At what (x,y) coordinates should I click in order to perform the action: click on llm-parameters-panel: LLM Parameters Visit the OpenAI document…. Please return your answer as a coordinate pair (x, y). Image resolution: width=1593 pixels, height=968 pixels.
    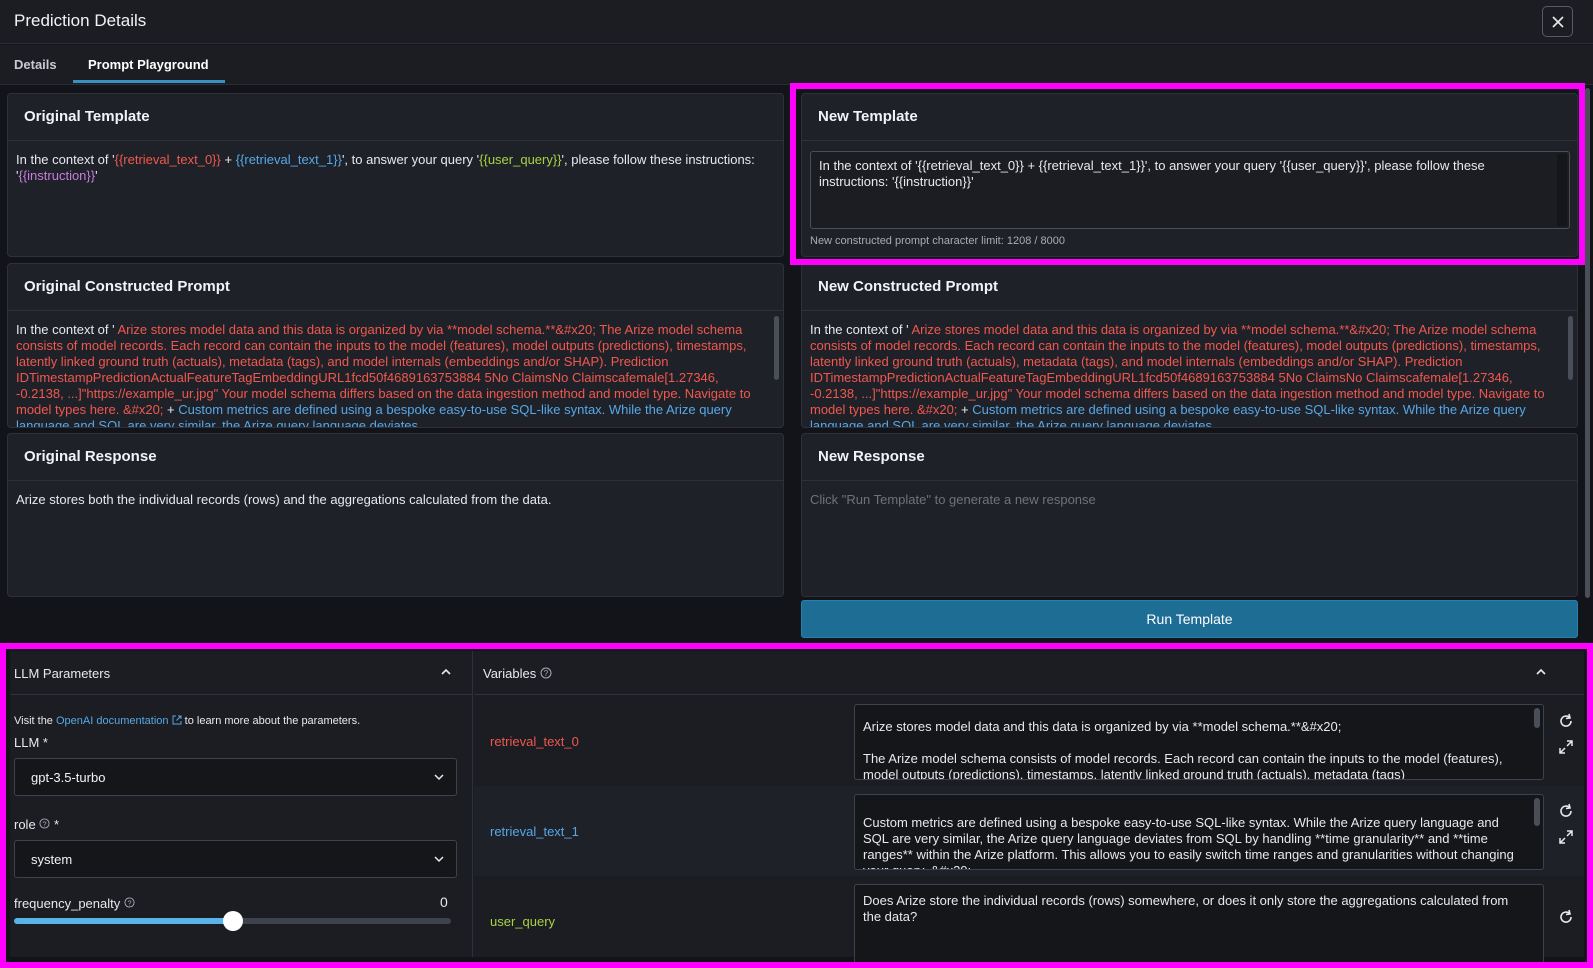
    Looking at the image, I should click on (241, 804).